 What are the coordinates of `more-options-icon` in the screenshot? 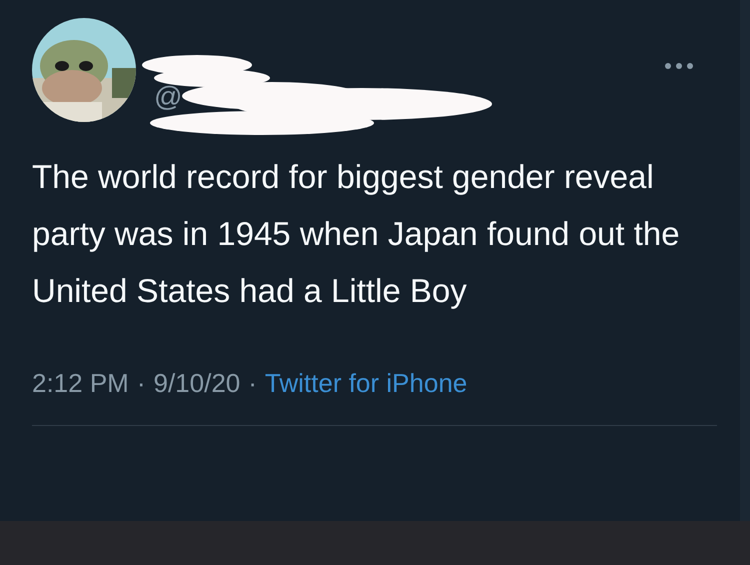 It's located at (679, 66).